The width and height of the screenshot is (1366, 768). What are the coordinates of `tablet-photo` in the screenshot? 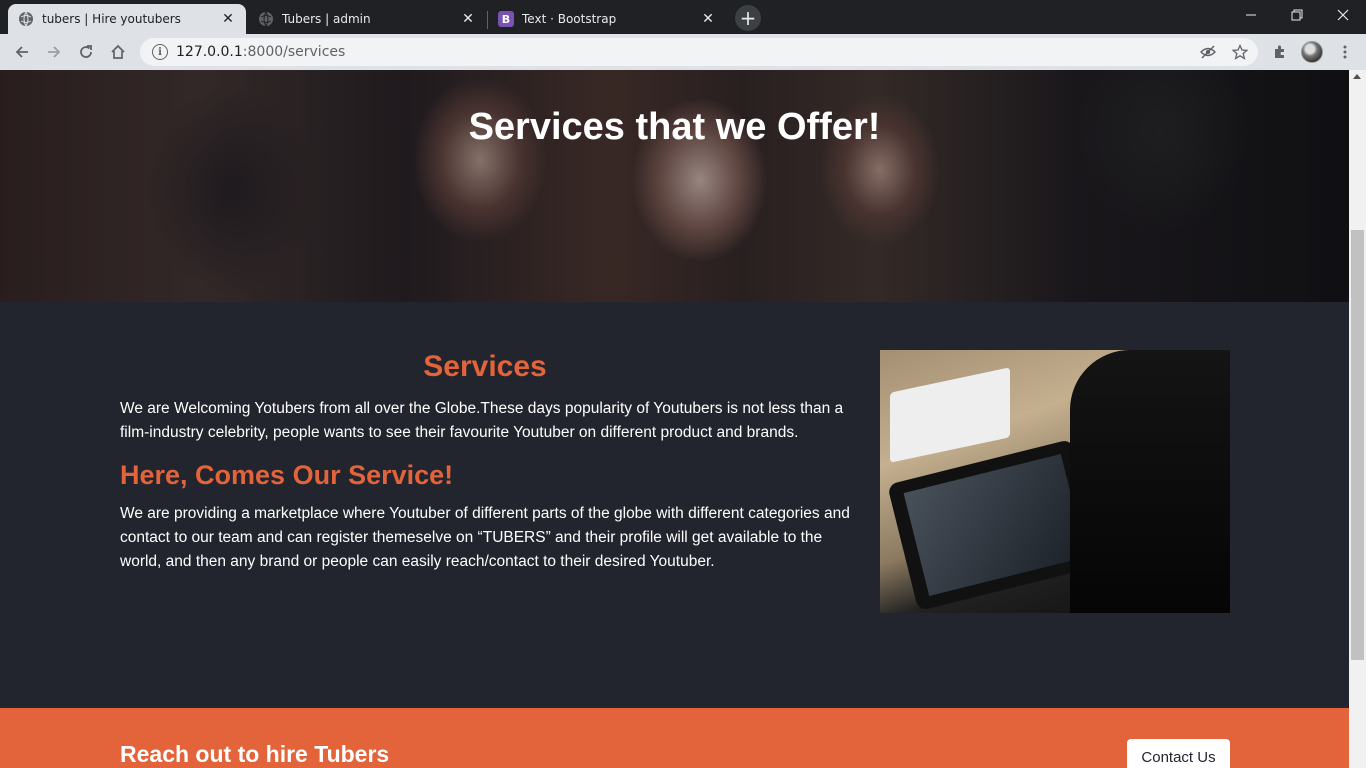 It's located at (1055, 481).